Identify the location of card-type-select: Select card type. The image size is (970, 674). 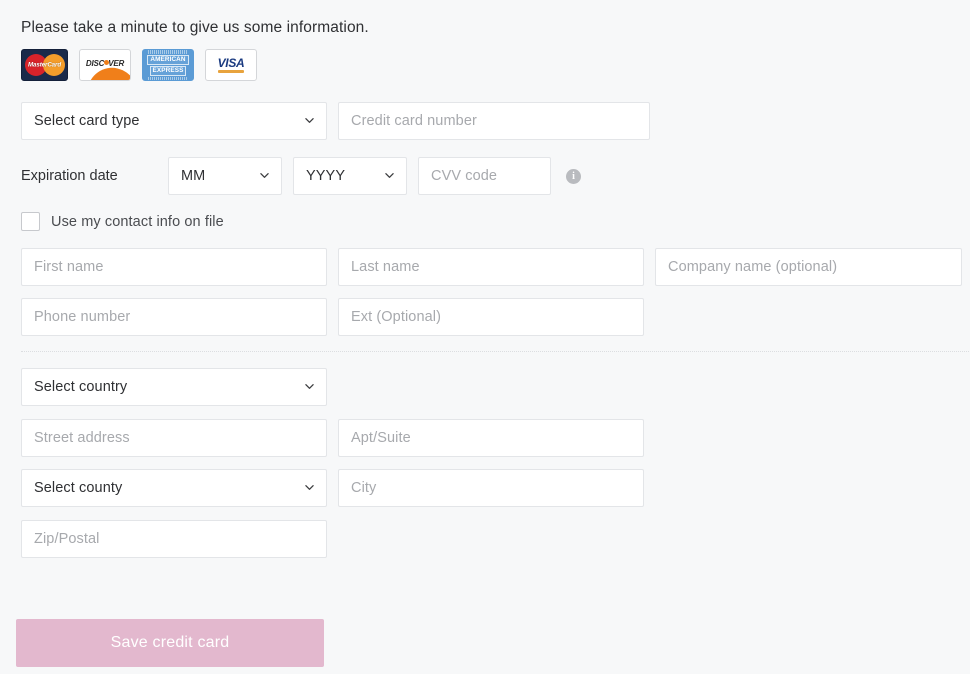
(174, 121).